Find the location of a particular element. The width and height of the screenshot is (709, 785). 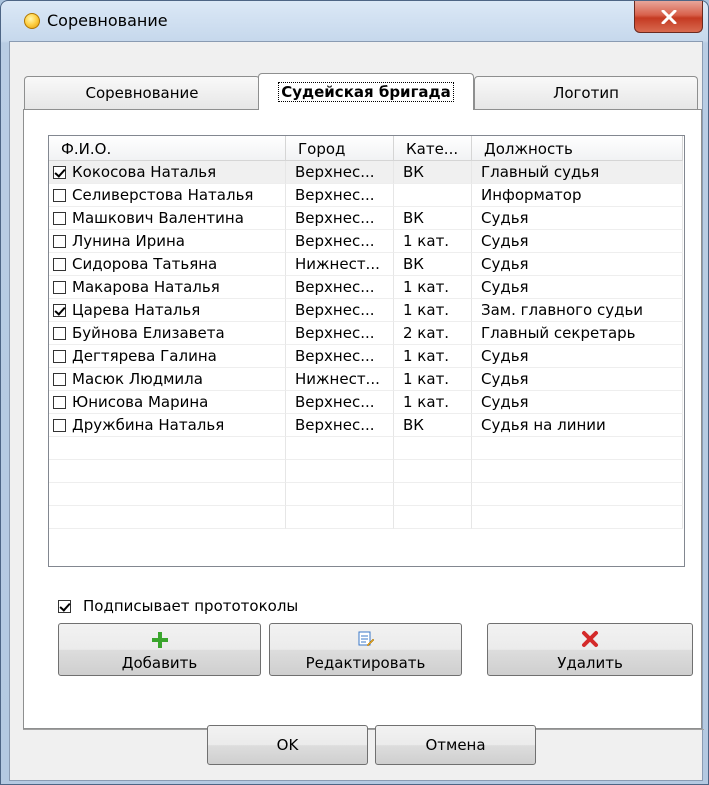

delete-button: Удалить is located at coordinates (590, 649).